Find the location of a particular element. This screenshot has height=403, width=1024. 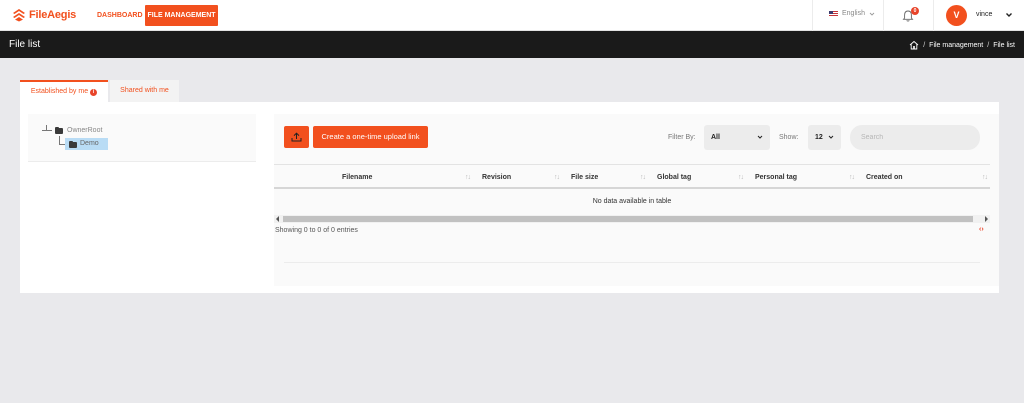

tab-established-by-me: Established by me i is located at coordinates (64, 91).